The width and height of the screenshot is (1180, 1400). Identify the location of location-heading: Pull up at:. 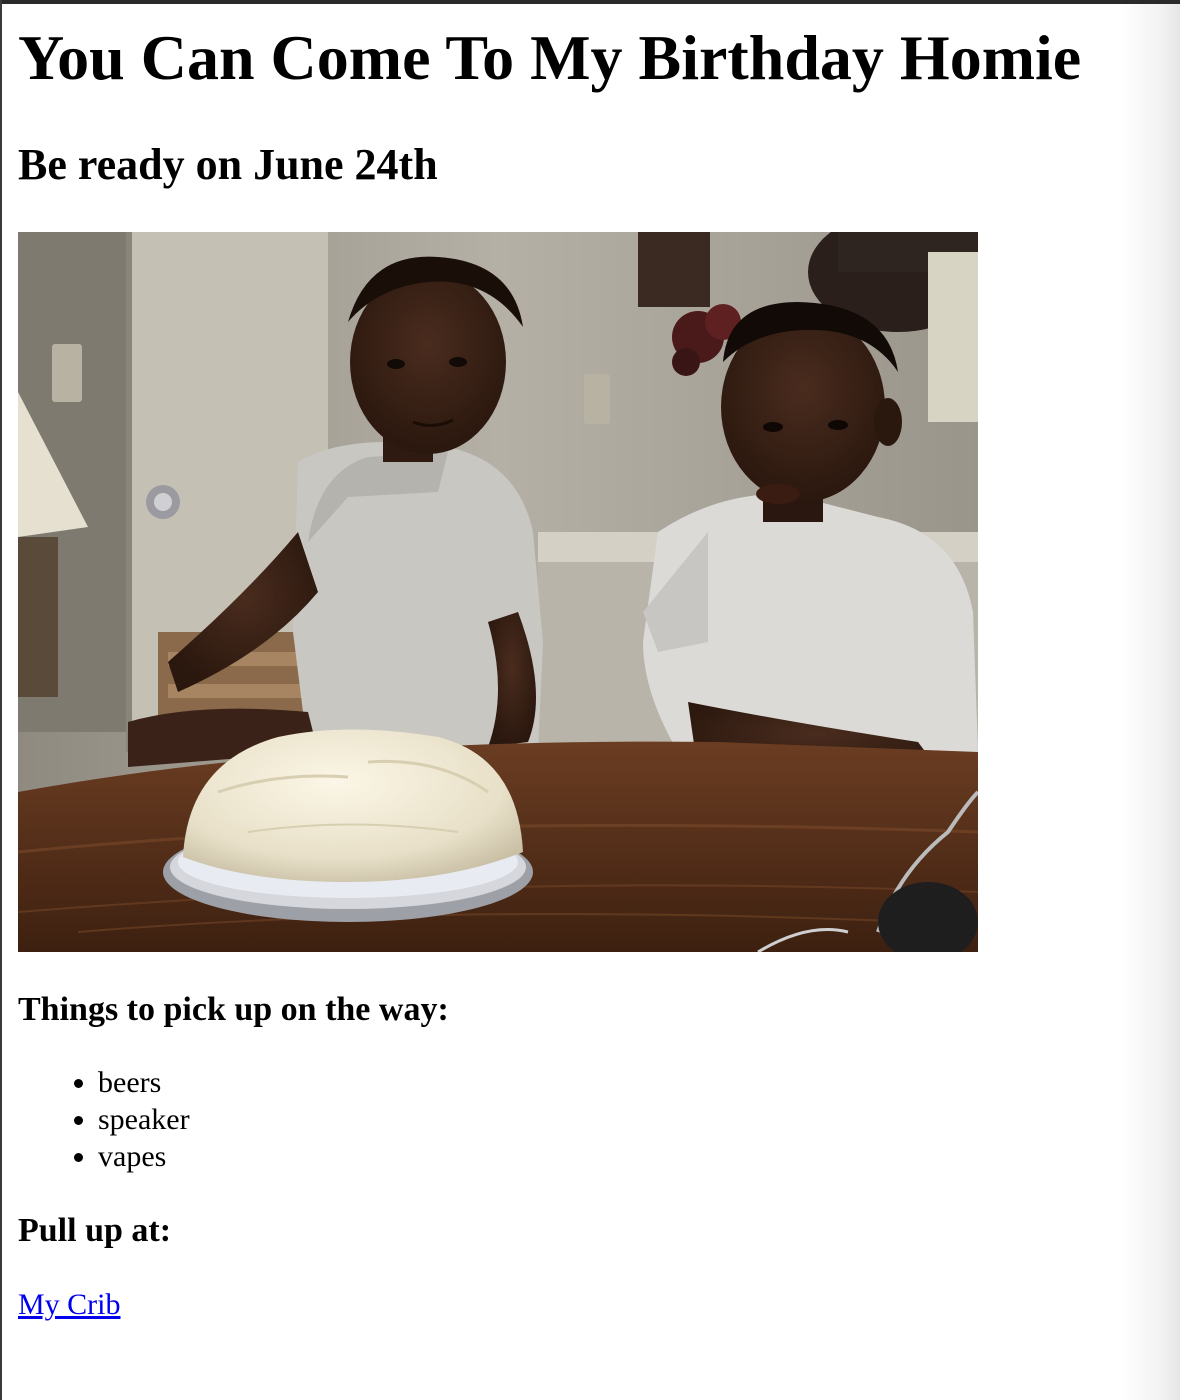
(95, 1230).